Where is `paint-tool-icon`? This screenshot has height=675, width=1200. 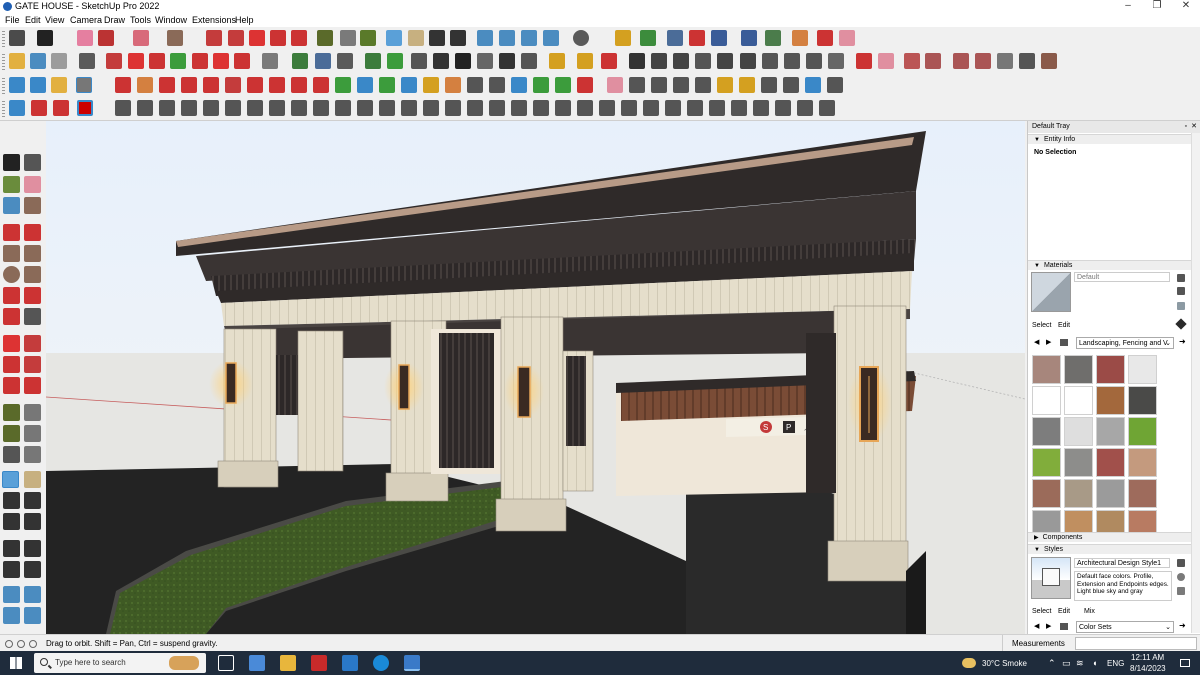 paint-tool-icon is located at coordinates (11, 184).